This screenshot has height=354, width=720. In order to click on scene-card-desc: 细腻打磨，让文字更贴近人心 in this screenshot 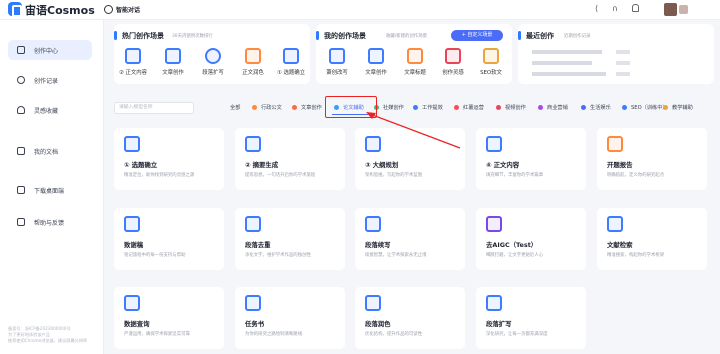, I will do `click(515, 255)`.